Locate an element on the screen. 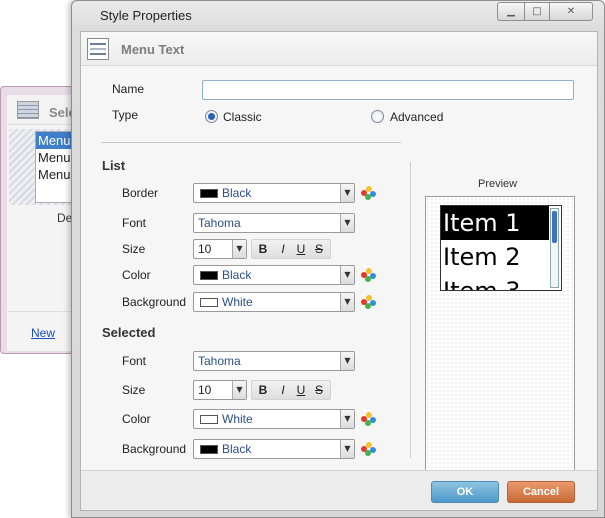 The width and height of the screenshot is (605, 518). selected-font-select: Tahoma ▼ is located at coordinates (274, 361).